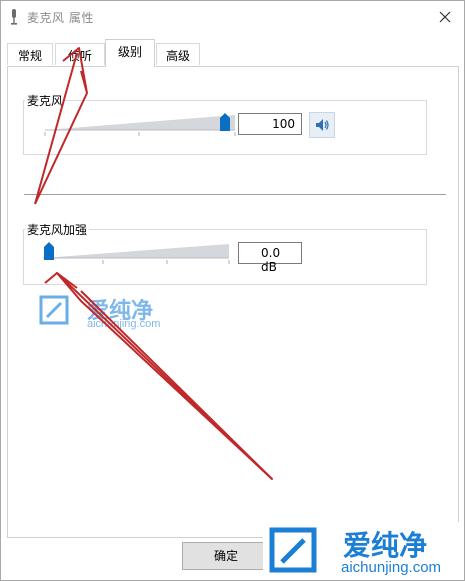 Image resolution: width=465 pixels, height=581 pixels. Describe the element at coordinates (54, 310) in the screenshot. I see `watermark-logo-icon` at that location.